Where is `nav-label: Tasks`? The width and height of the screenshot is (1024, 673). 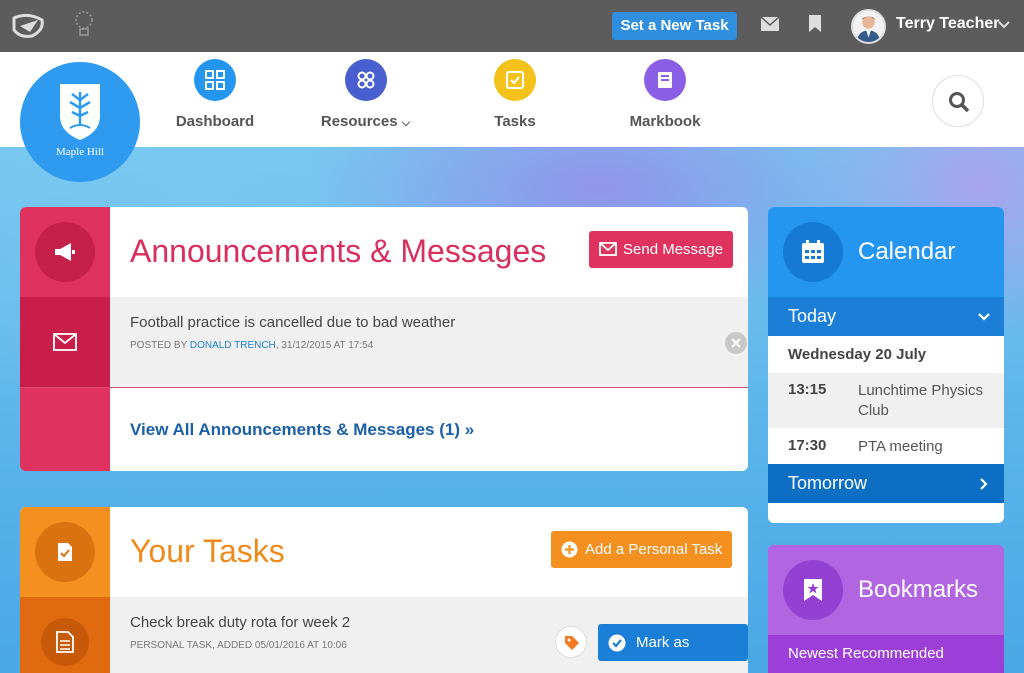
nav-label: Tasks is located at coordinates (515, 121).